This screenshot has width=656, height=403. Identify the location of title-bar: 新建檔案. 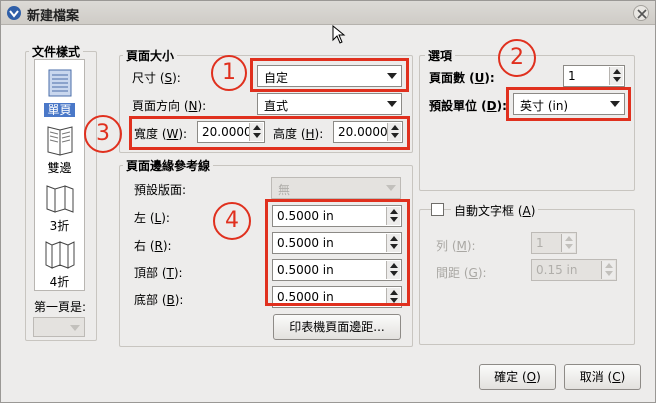
(328, 13).